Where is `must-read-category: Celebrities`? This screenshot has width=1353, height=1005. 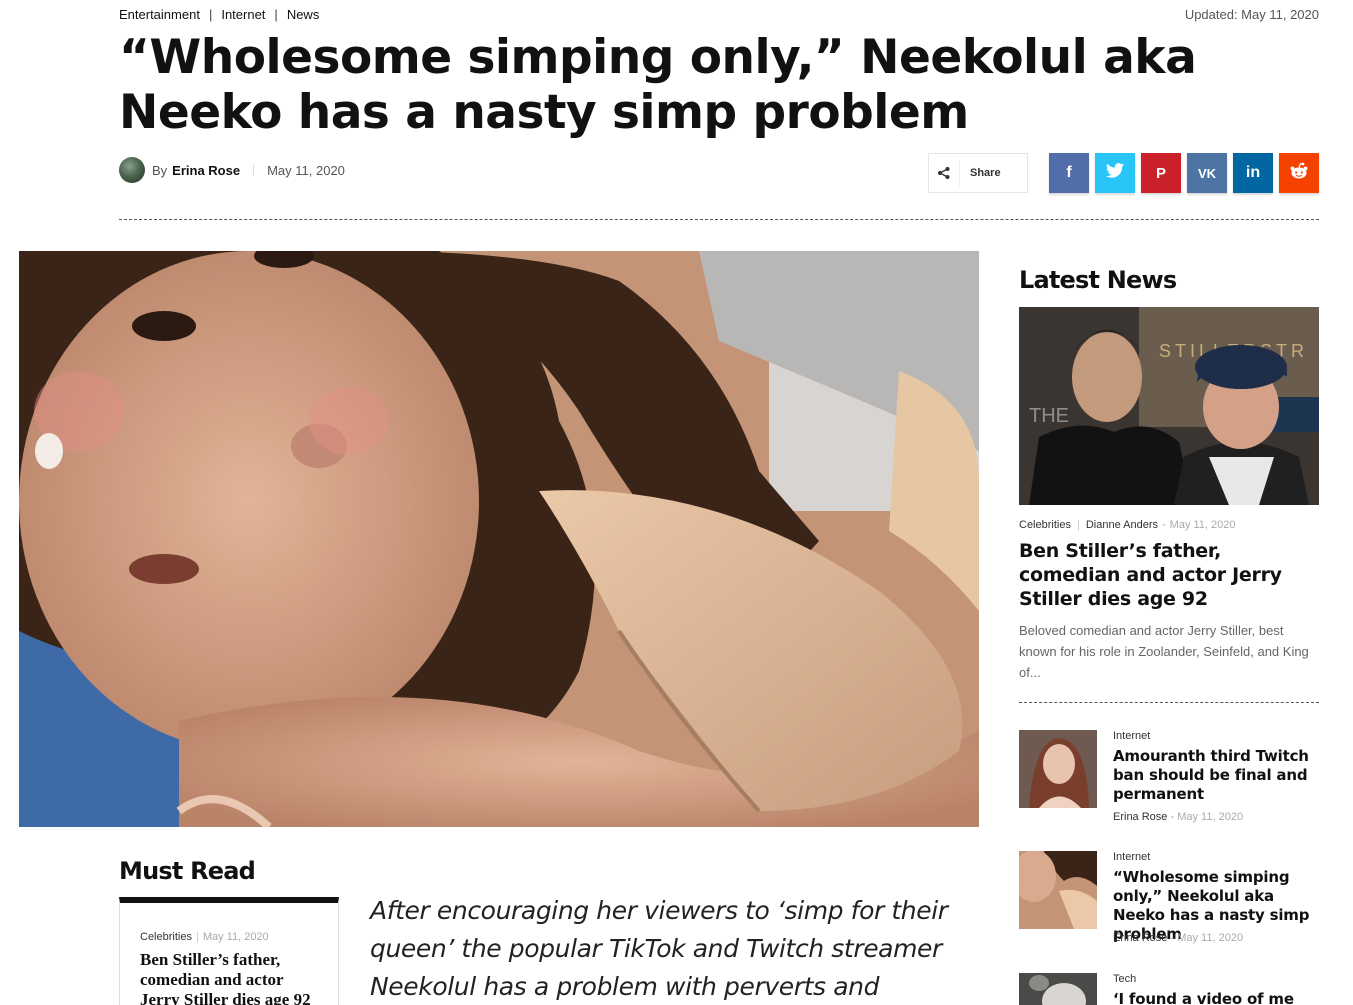 must-read-category: Celebrities is located at coordinates (166, 937).